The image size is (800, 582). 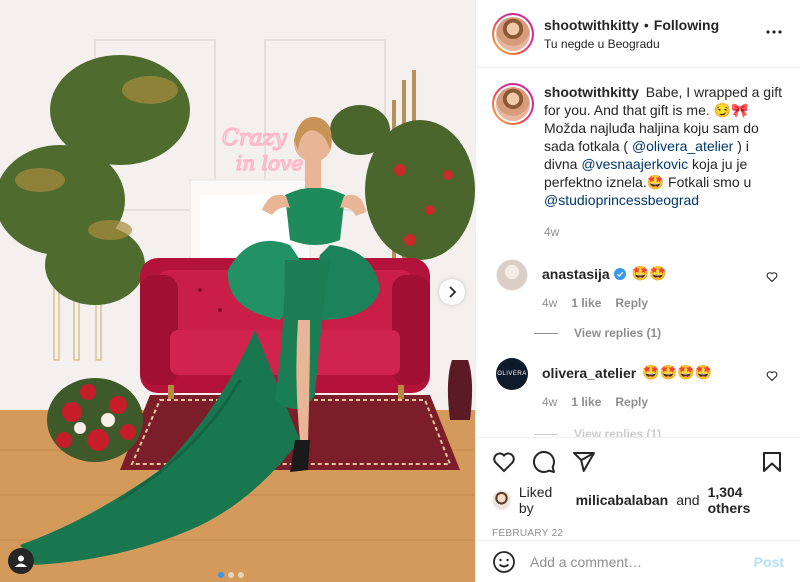 I want to click on comment-text: 🤩🤩, so click(x=649, y=273).